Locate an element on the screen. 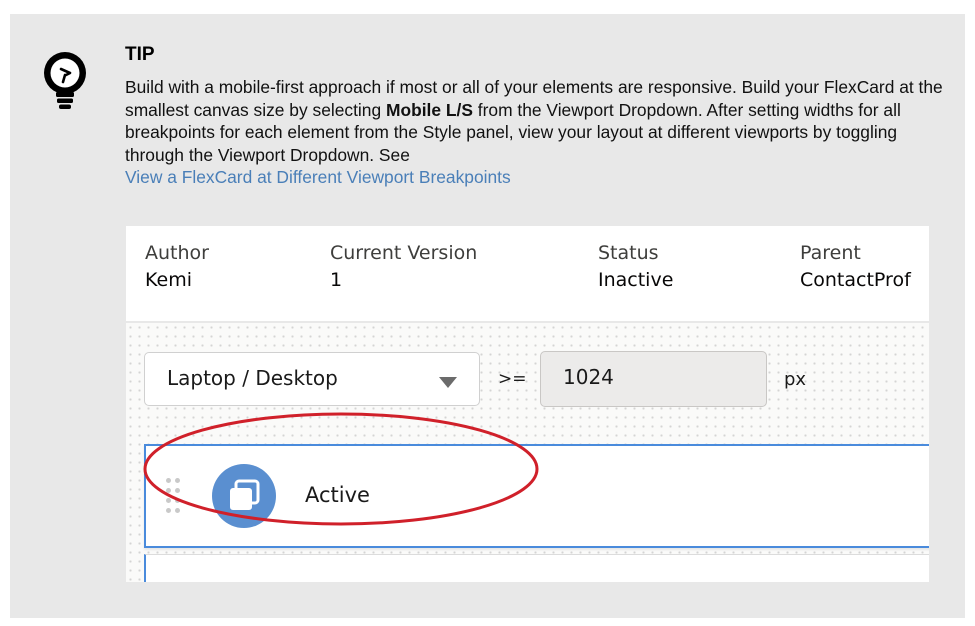 This screenshot has height=626, width=975. status-field: Status Inactive is located at coordinates (635, 268).